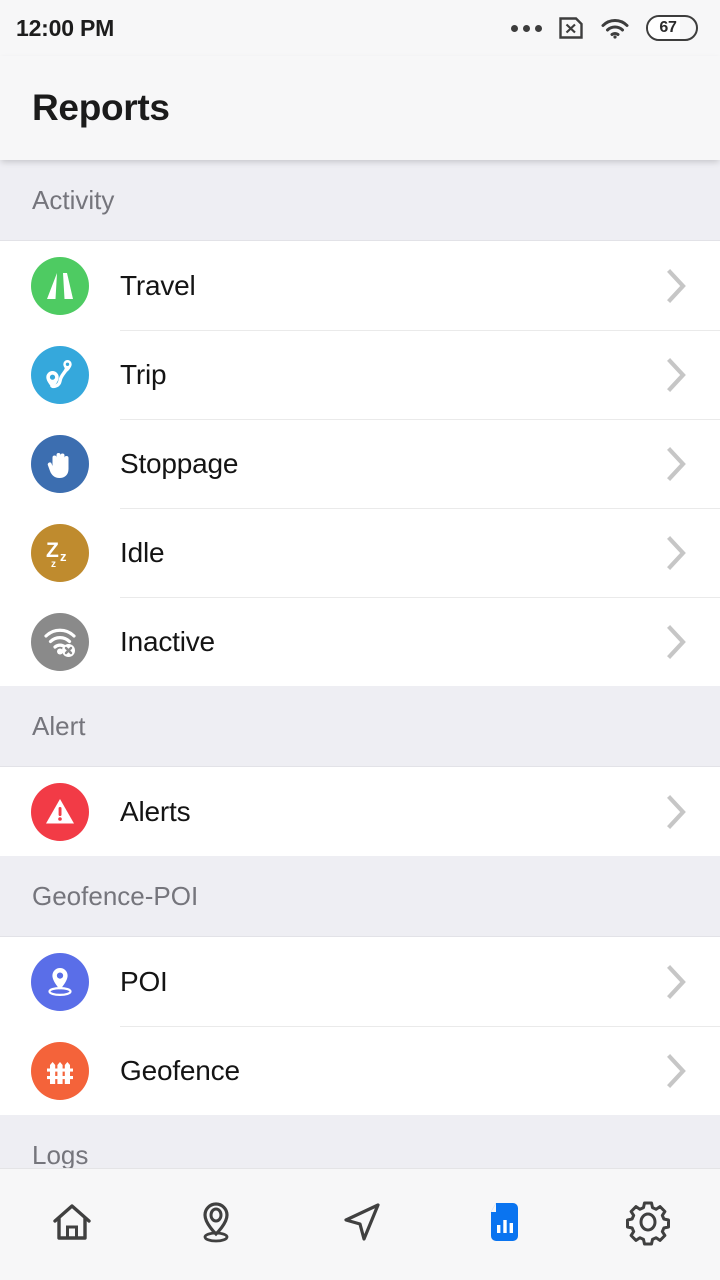  I want to click on row-label: Inactive, so click(167, 641).